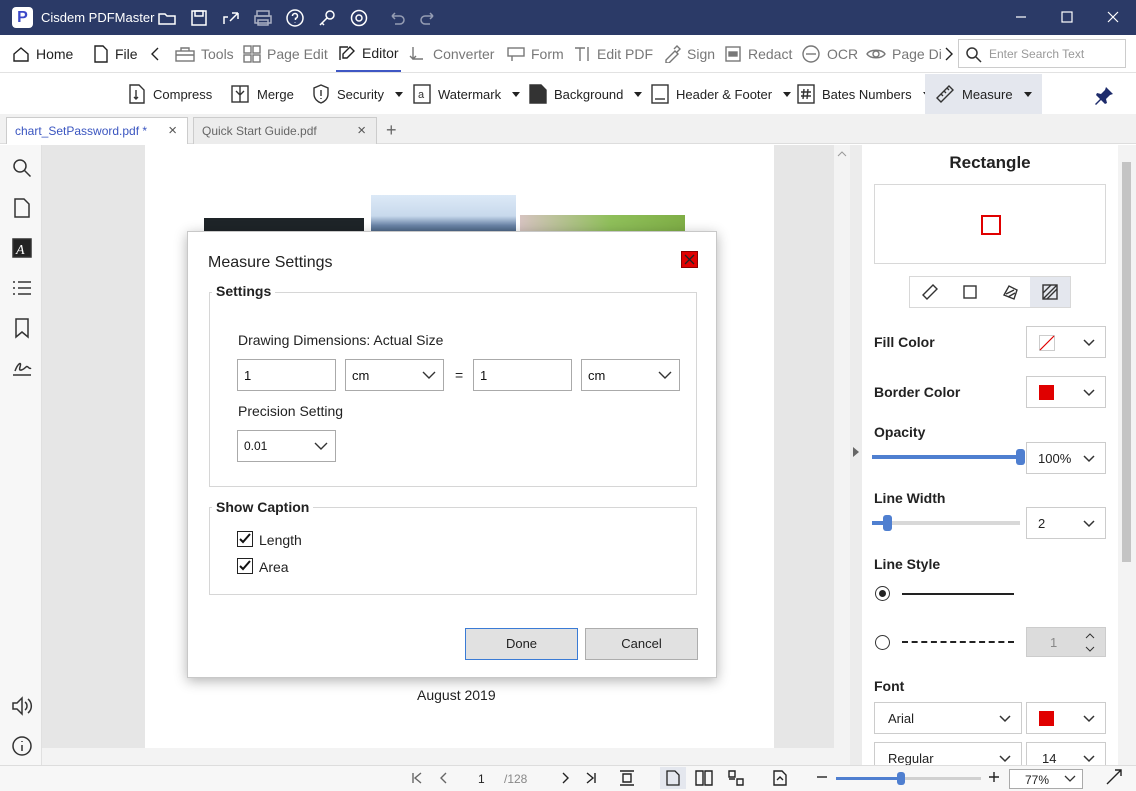  I want to click on font-family-dropdown: Arial, so click(948, 718).